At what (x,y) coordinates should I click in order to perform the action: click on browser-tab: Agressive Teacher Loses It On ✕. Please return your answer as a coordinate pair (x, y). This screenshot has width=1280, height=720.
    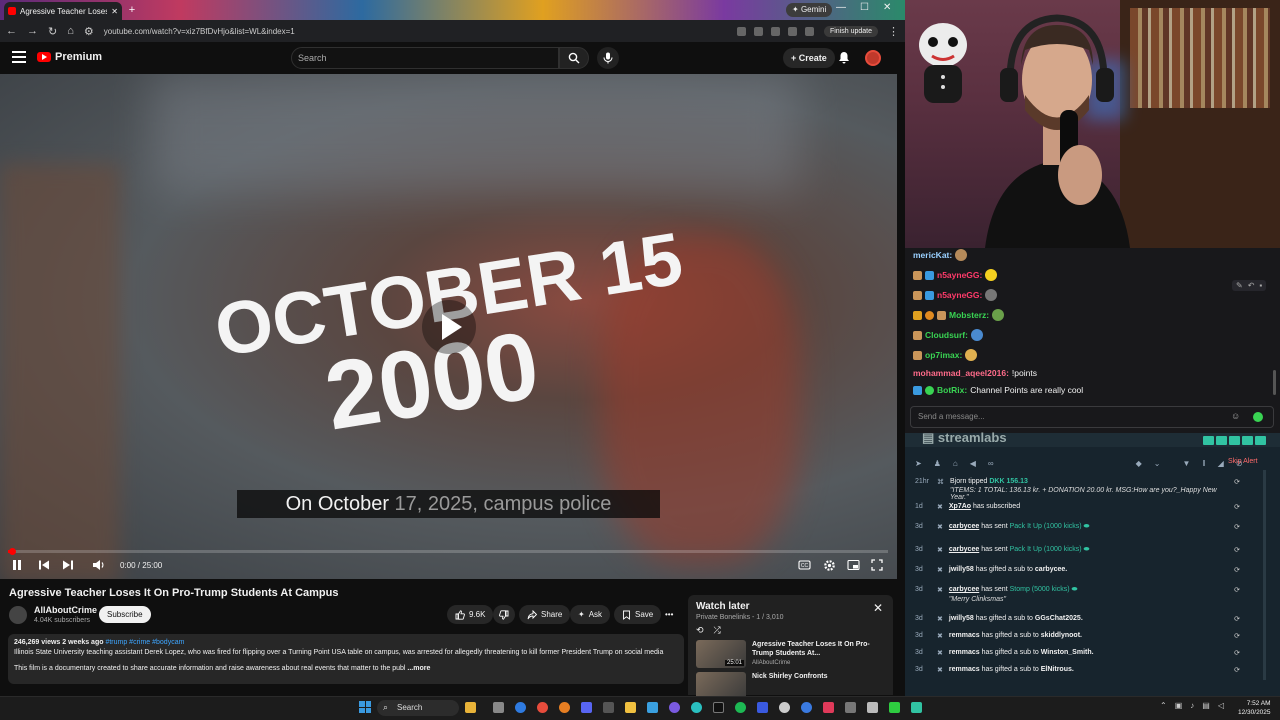
    Looking at the image, I should click on (63, 11).